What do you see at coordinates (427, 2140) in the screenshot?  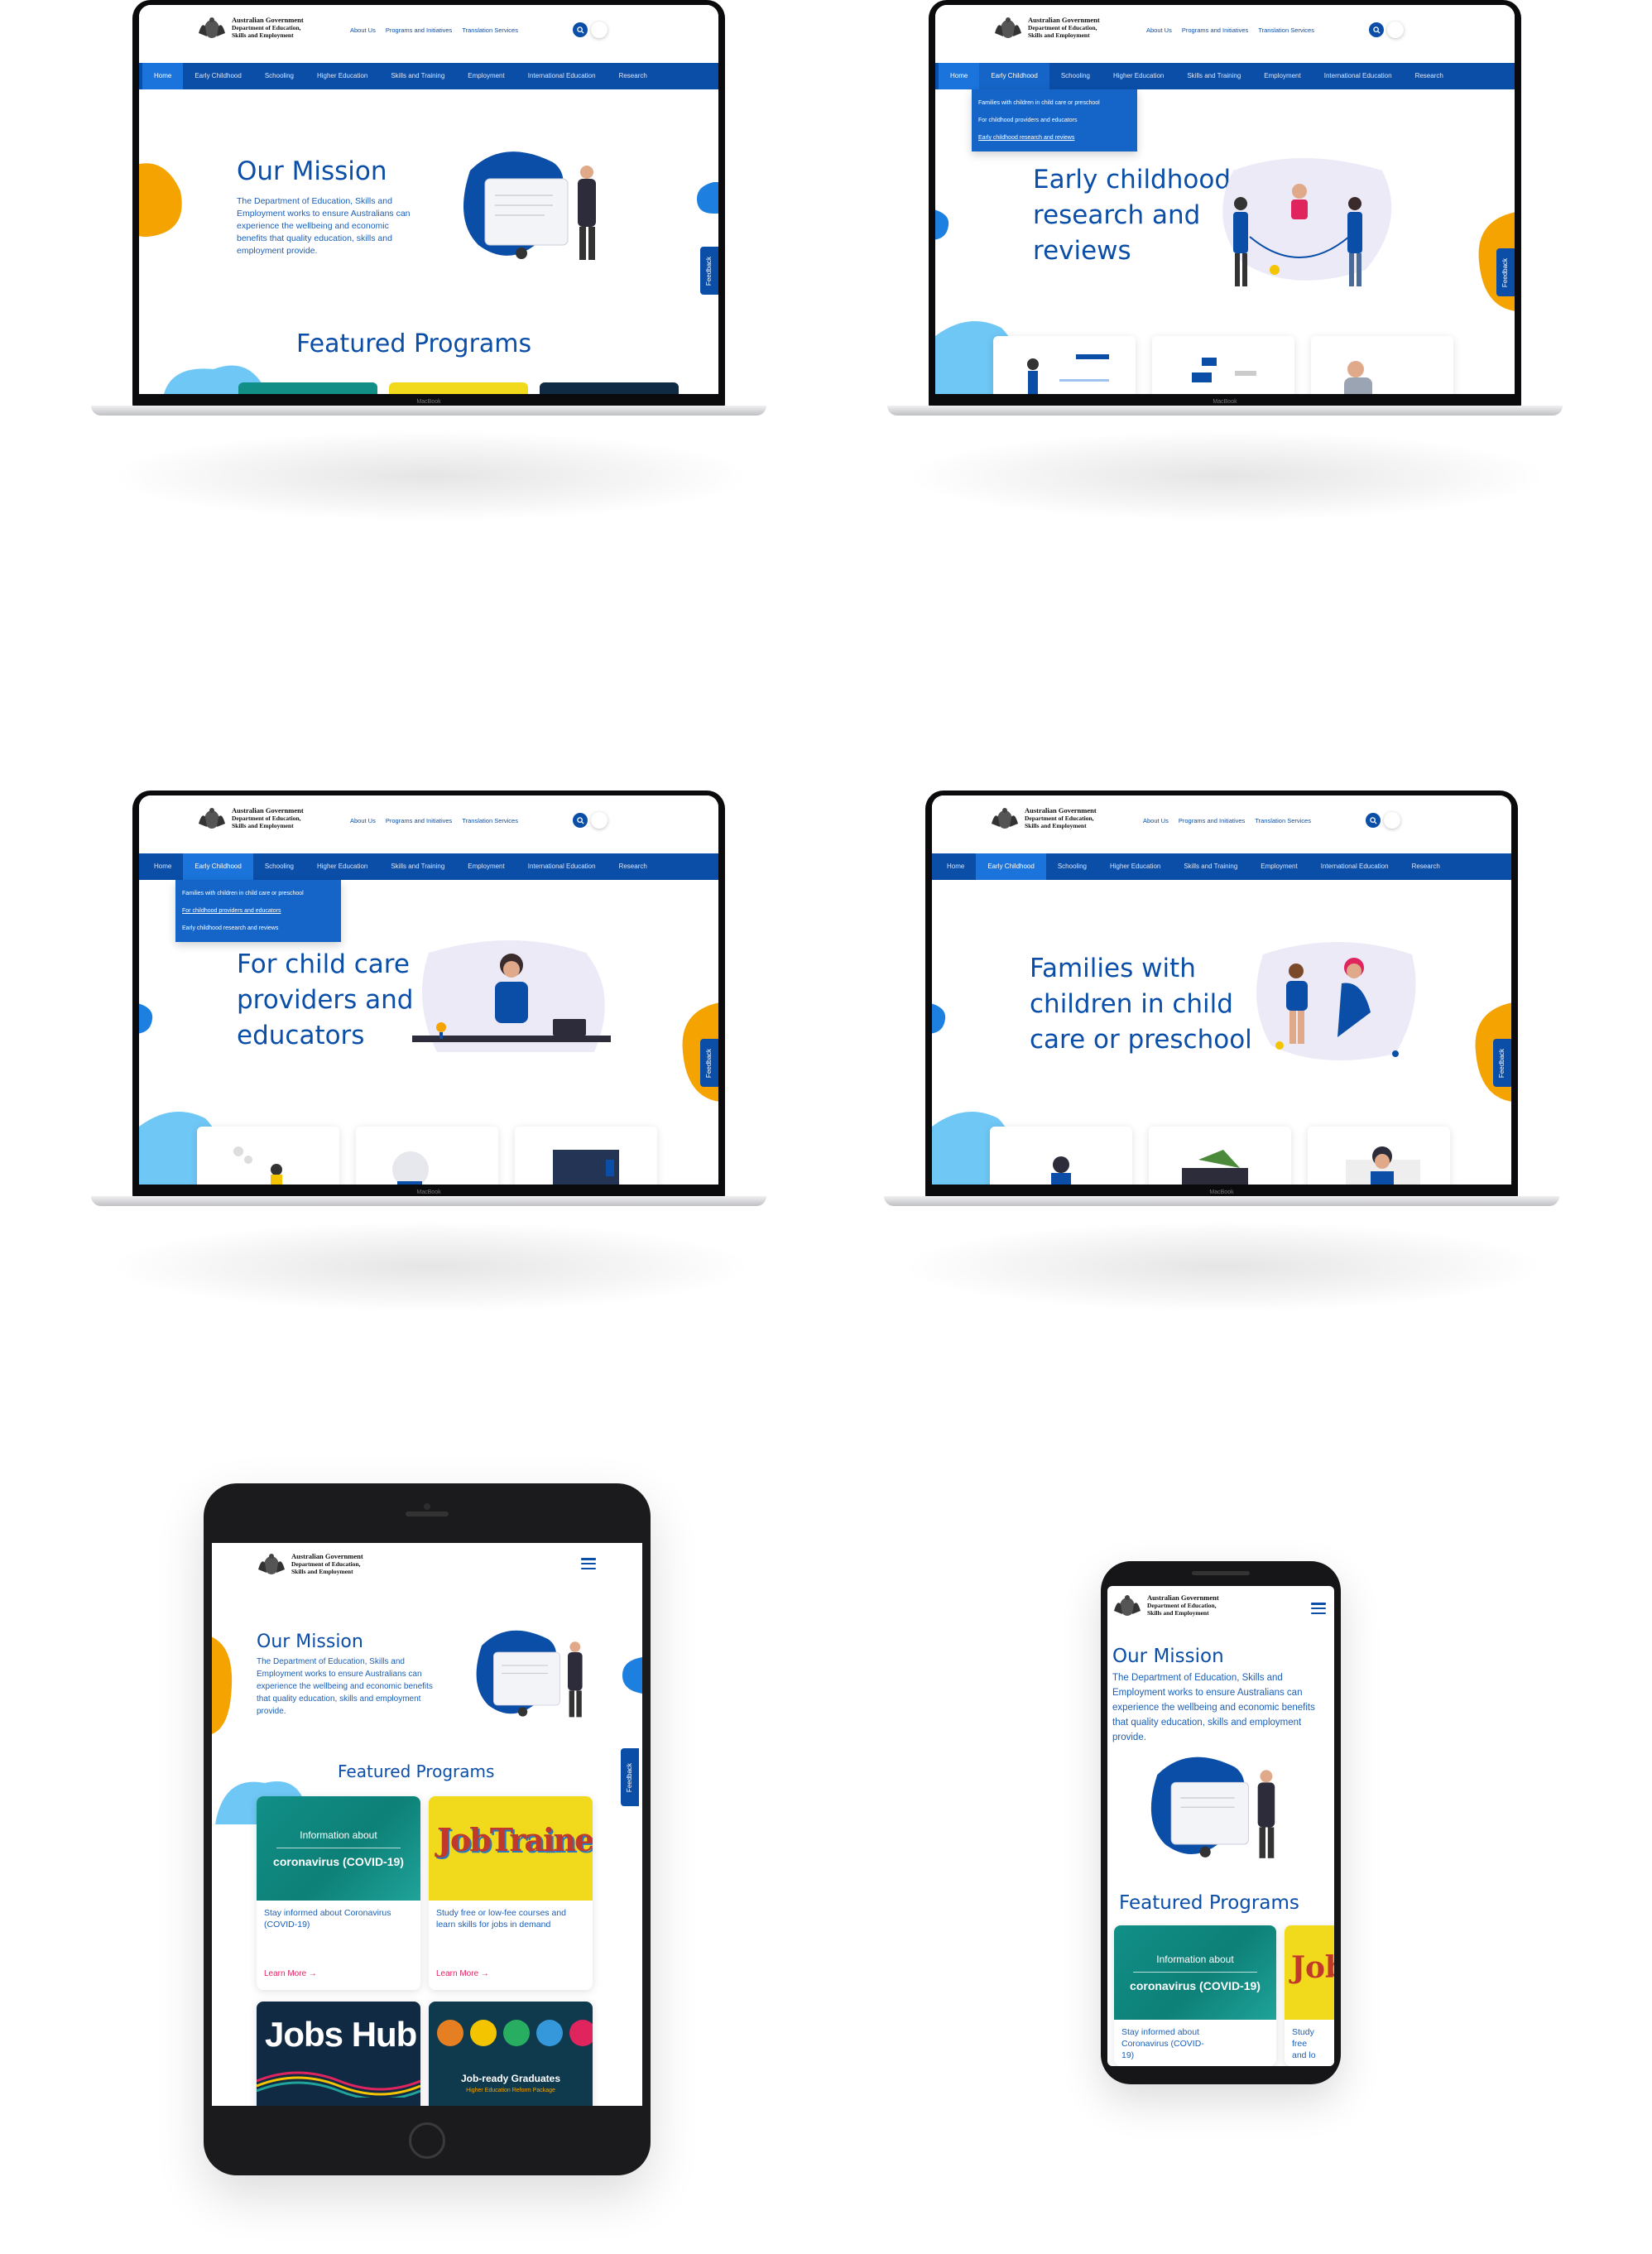 I see `tablet-home-button` at bounding box center [427, 2140].